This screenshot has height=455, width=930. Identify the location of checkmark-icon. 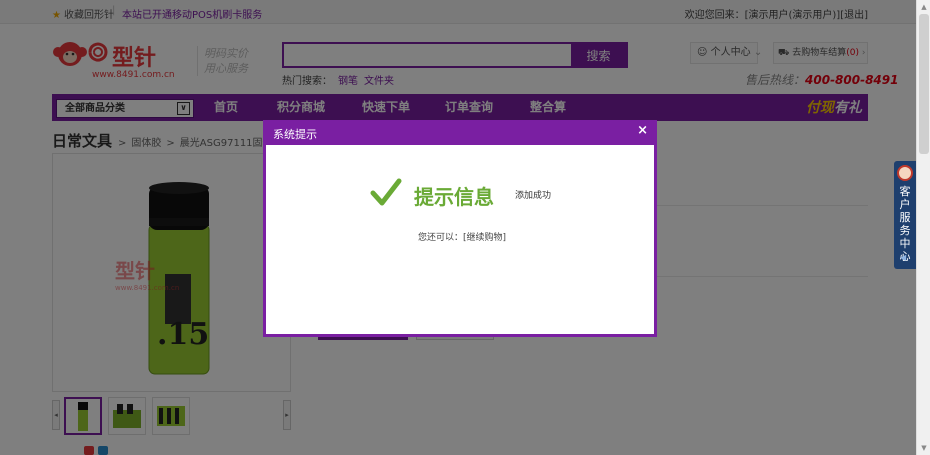
(386, 192).